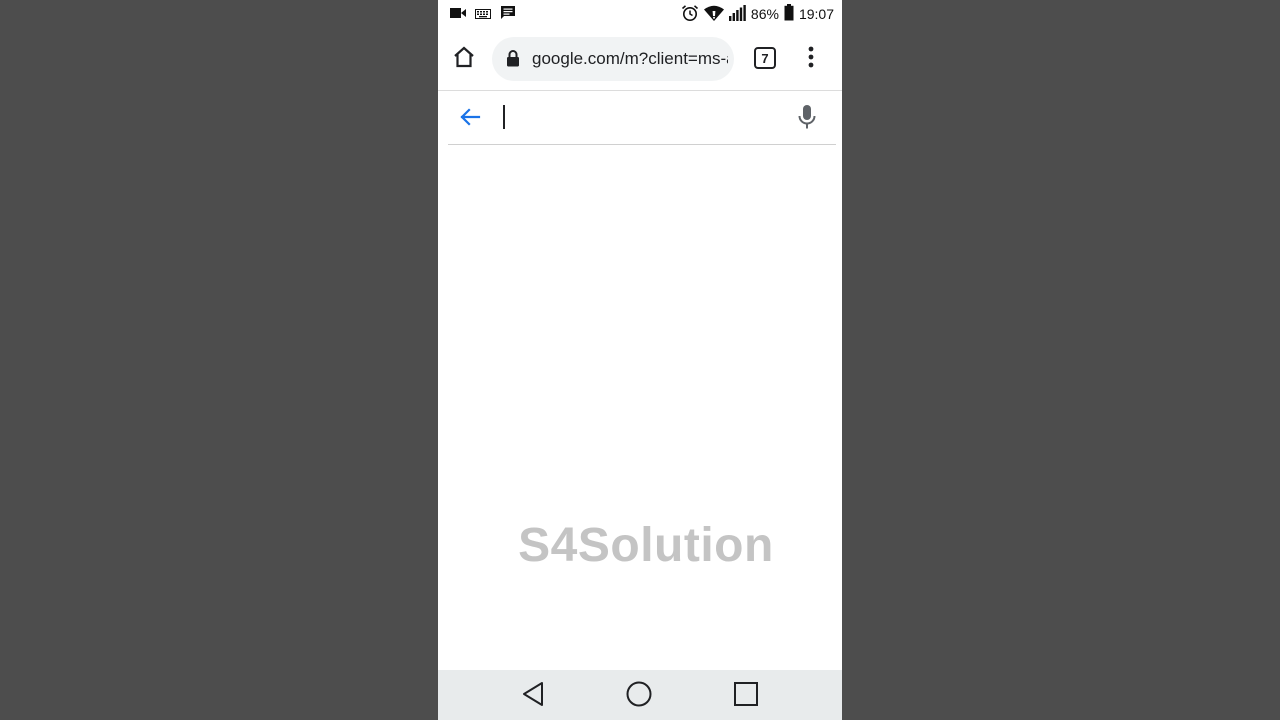 The width and height of the screenshot is (1280, 720). What do you see at coordinates (630, 59) in the screenshot?
I see `url-text: google.com/m?client=ms-android` at bounding box center [630, 59].